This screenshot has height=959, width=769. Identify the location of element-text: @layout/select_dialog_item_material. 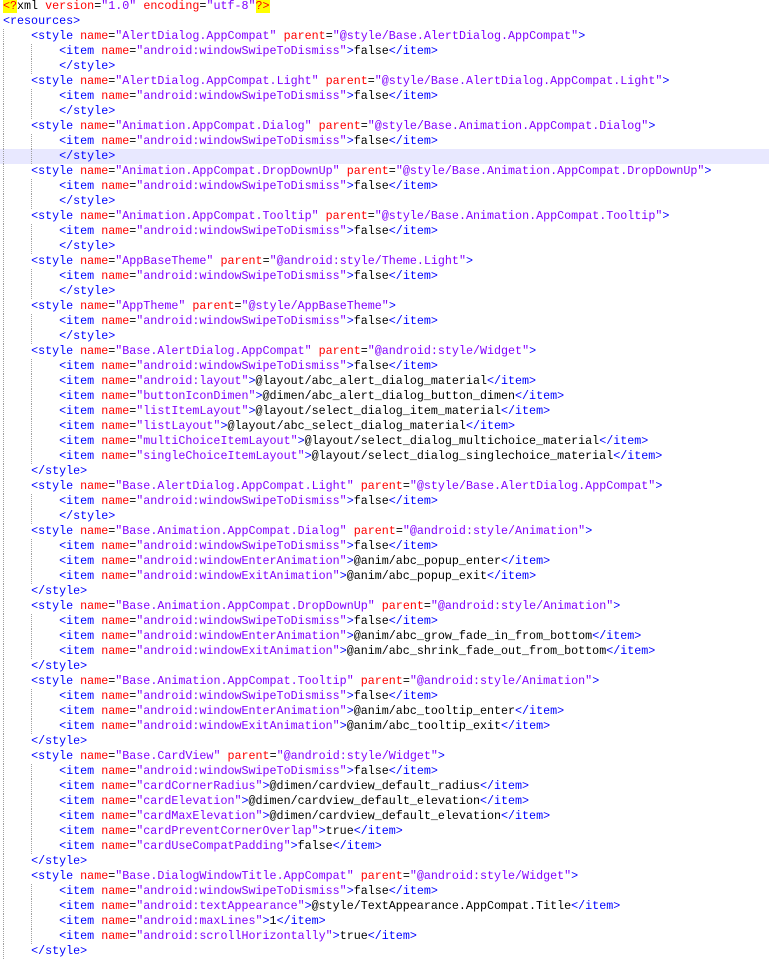
(378, 411).